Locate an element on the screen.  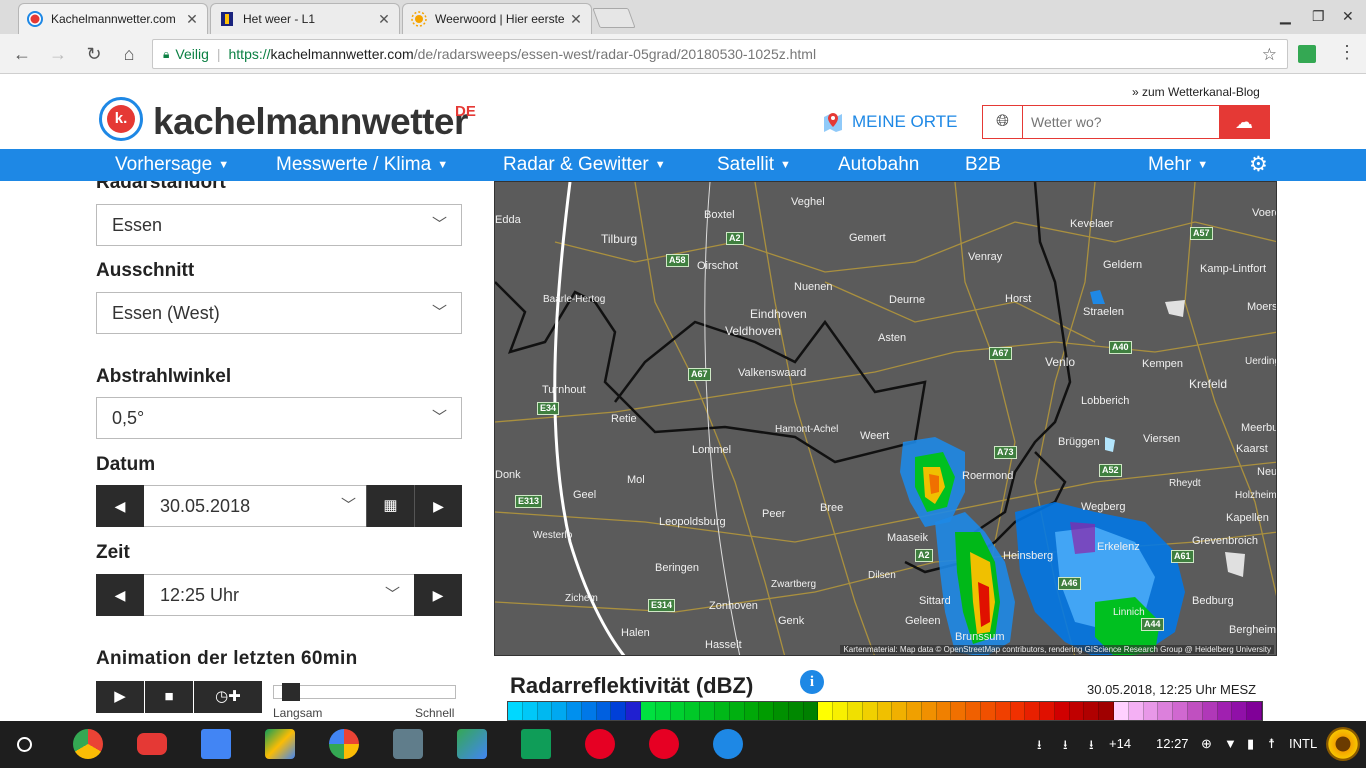
map-road-shield: E313 is located at coordinates (529, 501).